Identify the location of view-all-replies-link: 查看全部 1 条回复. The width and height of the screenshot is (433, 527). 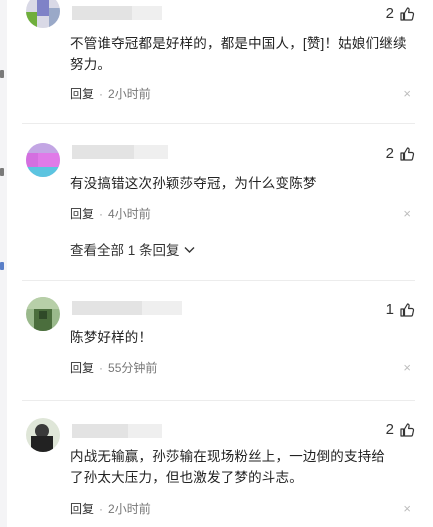
(132, 249).